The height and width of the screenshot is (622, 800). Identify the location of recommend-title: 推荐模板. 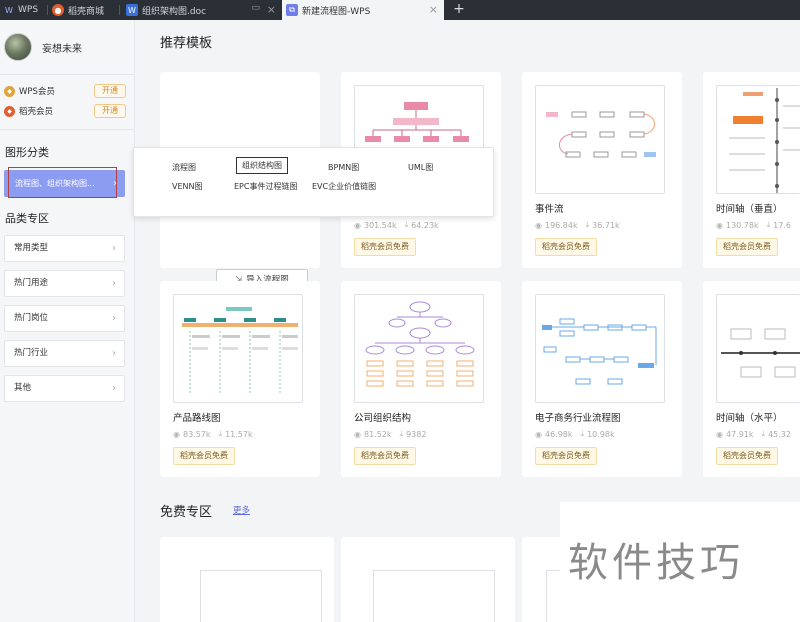
(186, 43).